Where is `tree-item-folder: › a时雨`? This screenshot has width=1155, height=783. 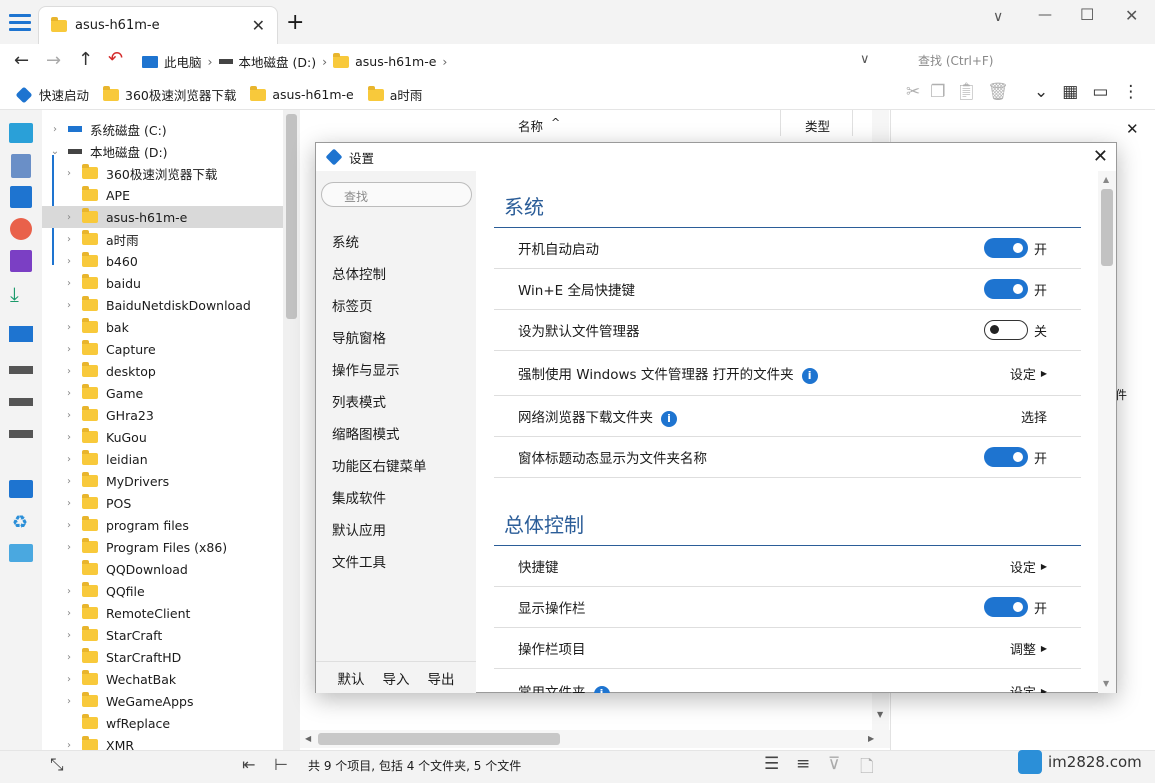 tree-item-folder: › a时雨 is located at coordinates (100, 239).